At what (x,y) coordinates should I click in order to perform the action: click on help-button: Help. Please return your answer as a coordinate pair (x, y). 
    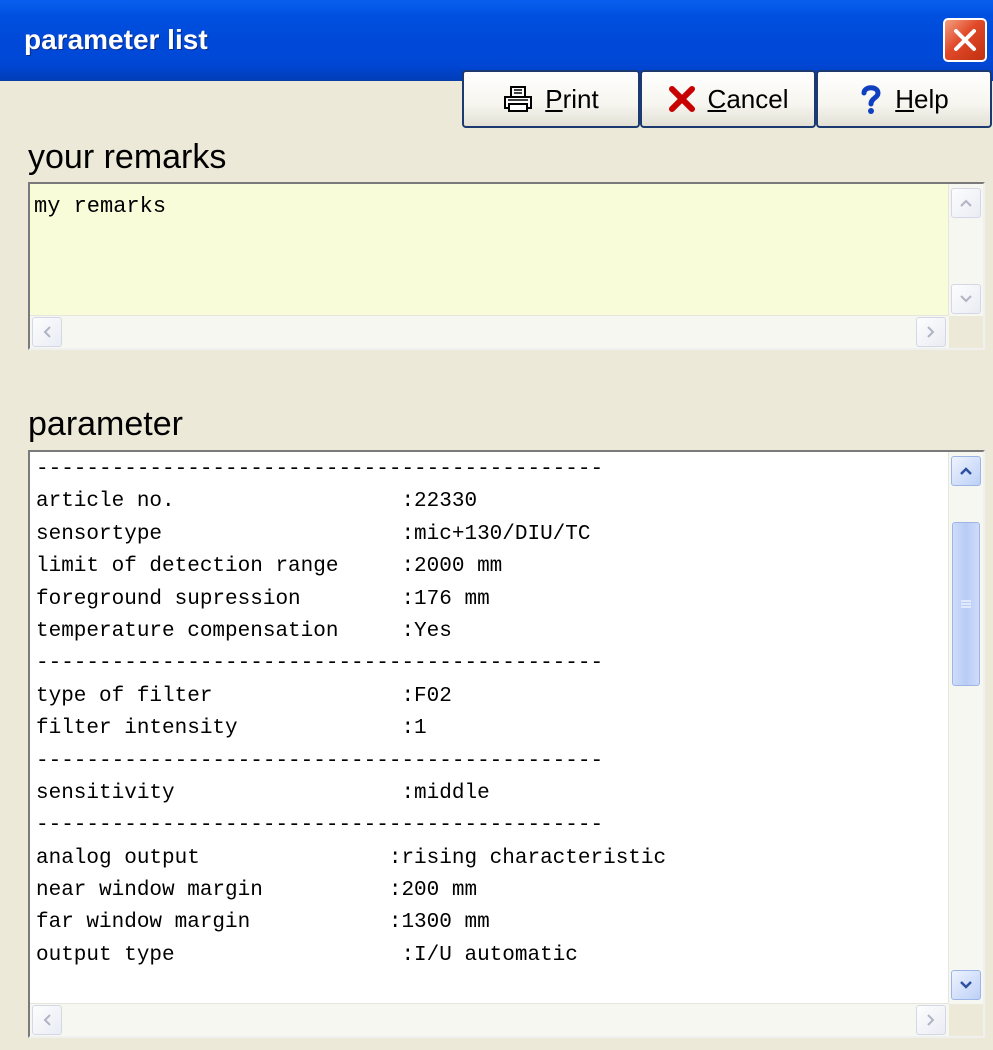
    Looking at the image, I should click on (904, 99).